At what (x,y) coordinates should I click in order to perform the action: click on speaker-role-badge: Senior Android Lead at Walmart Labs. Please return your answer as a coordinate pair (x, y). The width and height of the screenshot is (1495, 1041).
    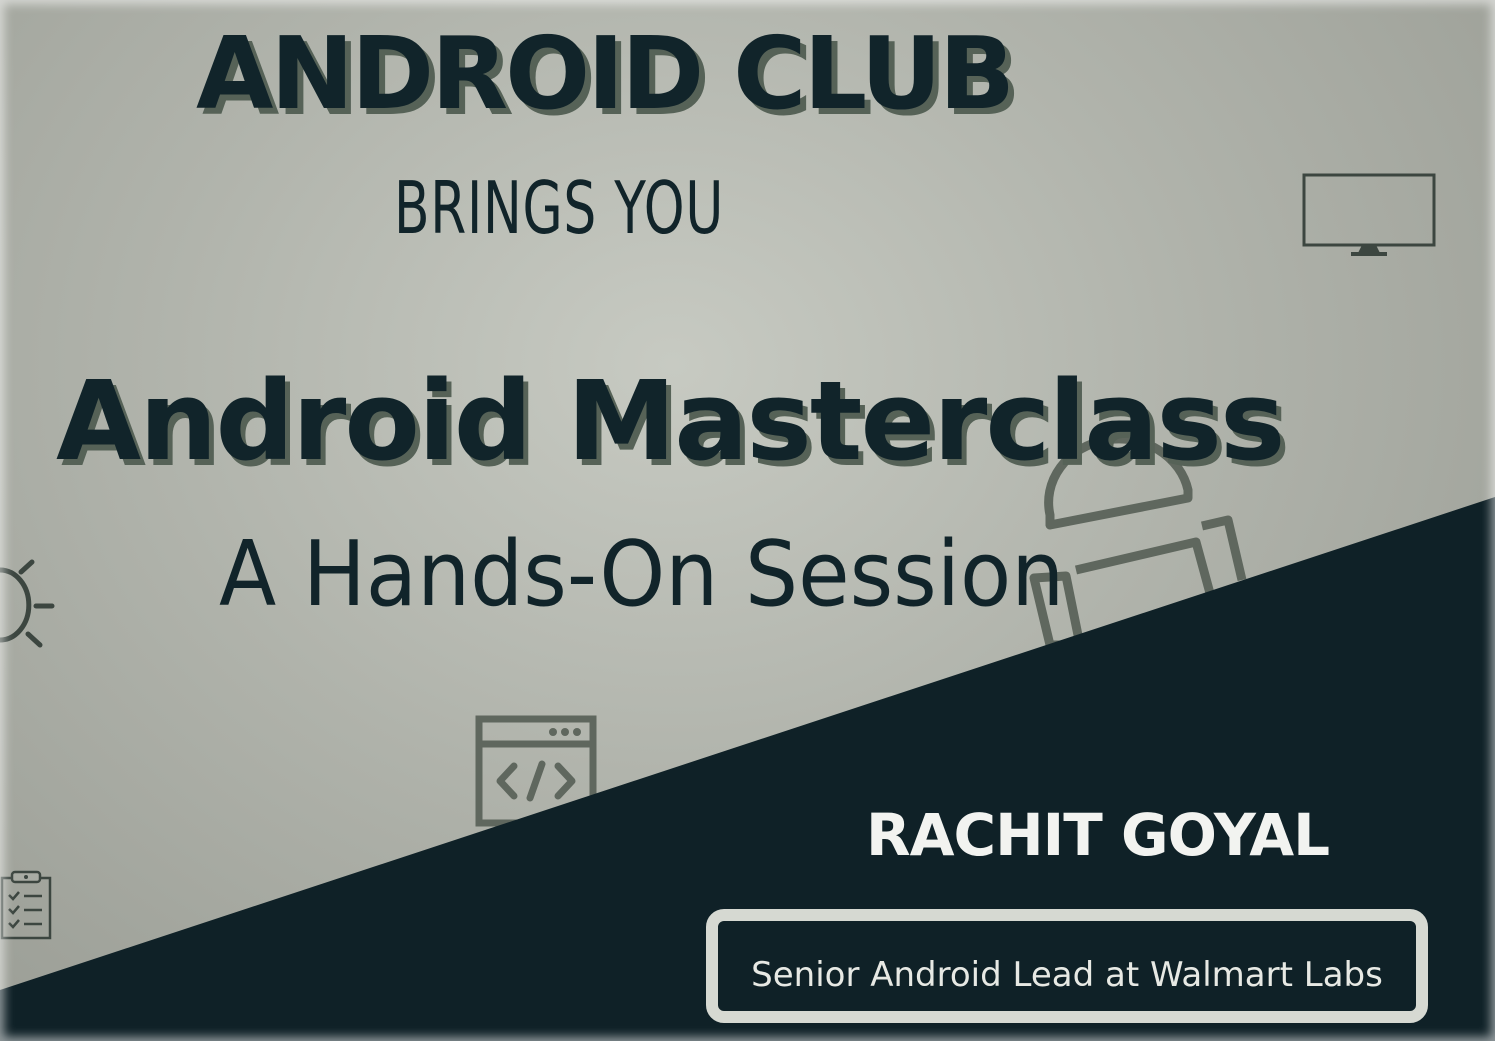
    Looking at the image, I should click on (1067, 966).